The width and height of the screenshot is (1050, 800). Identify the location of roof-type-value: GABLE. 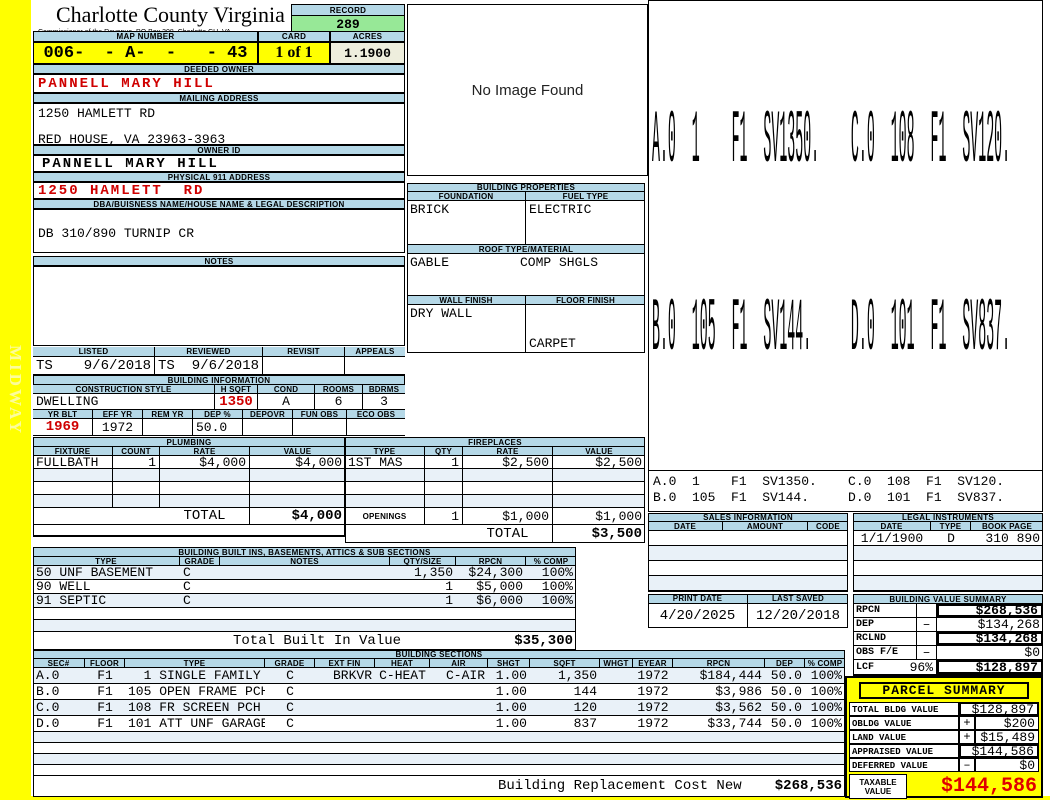
(430, 262).